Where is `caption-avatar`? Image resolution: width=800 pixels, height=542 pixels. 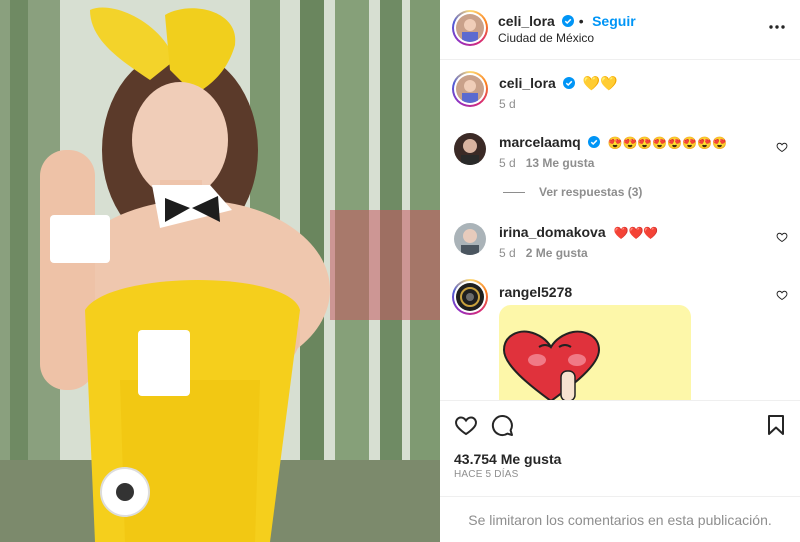
caption-avatar is located at coordinates (470, 89).